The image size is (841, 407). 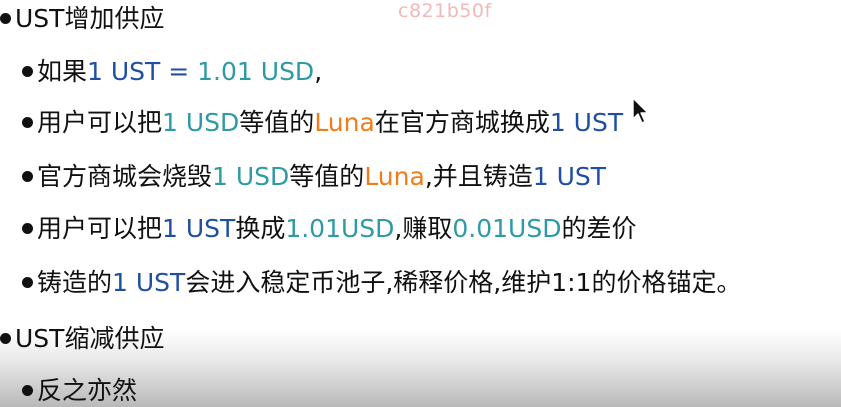 What do you see at coordinates (260, 228) in the screenshot?
I see `text-segment: 换成` at bounding box center [260, 228].